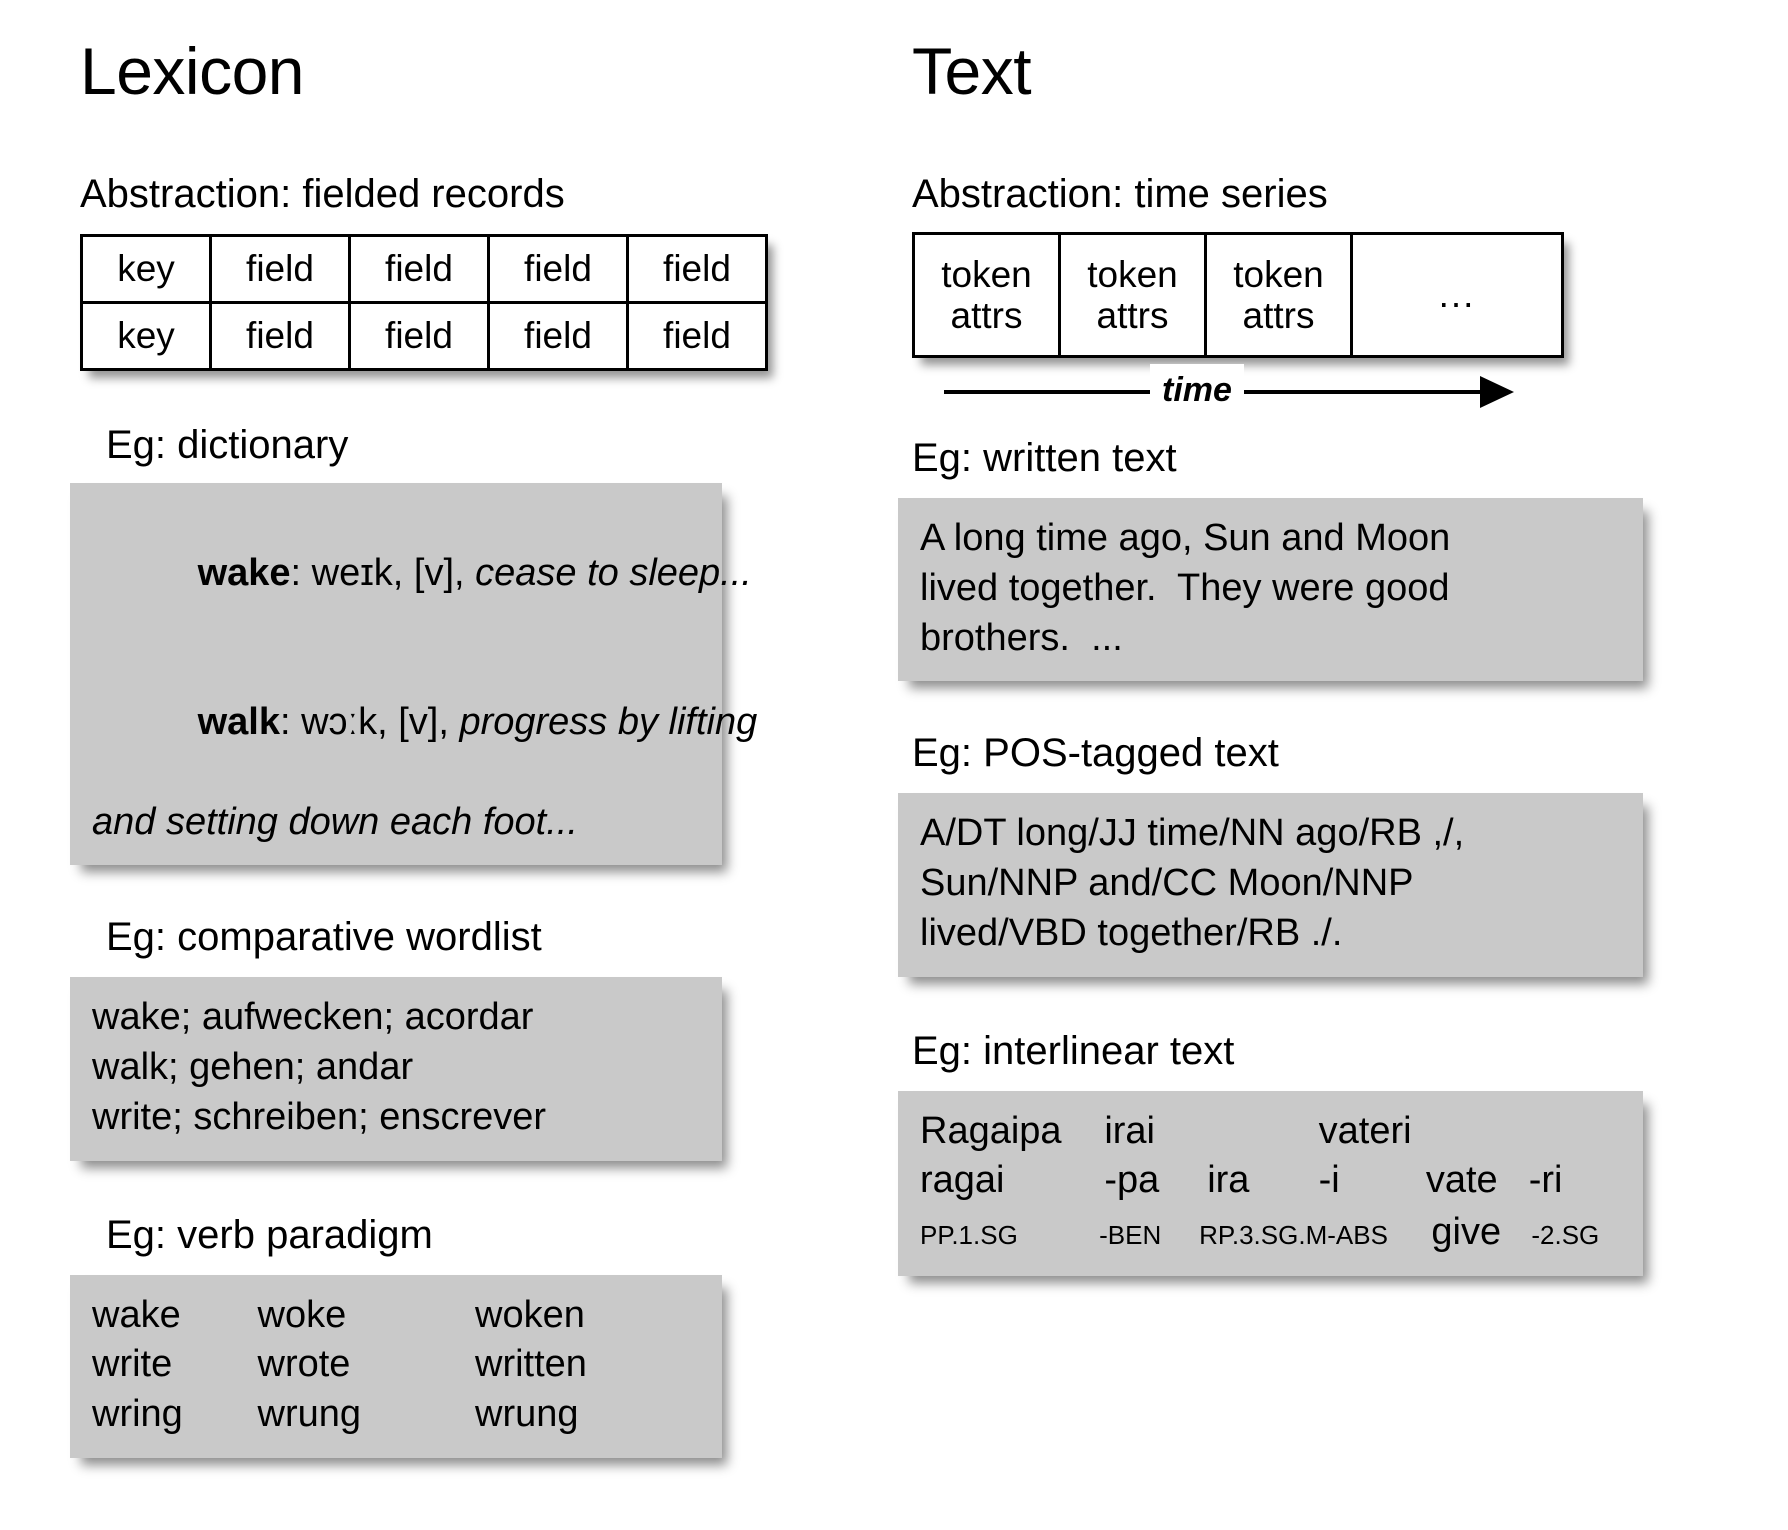 The height and width of the screenshot is (1530, 1788). Describe the element at coordinates (991, 1130) in the screenshot. I see `interlinear-word: Ragaipa` at that location.